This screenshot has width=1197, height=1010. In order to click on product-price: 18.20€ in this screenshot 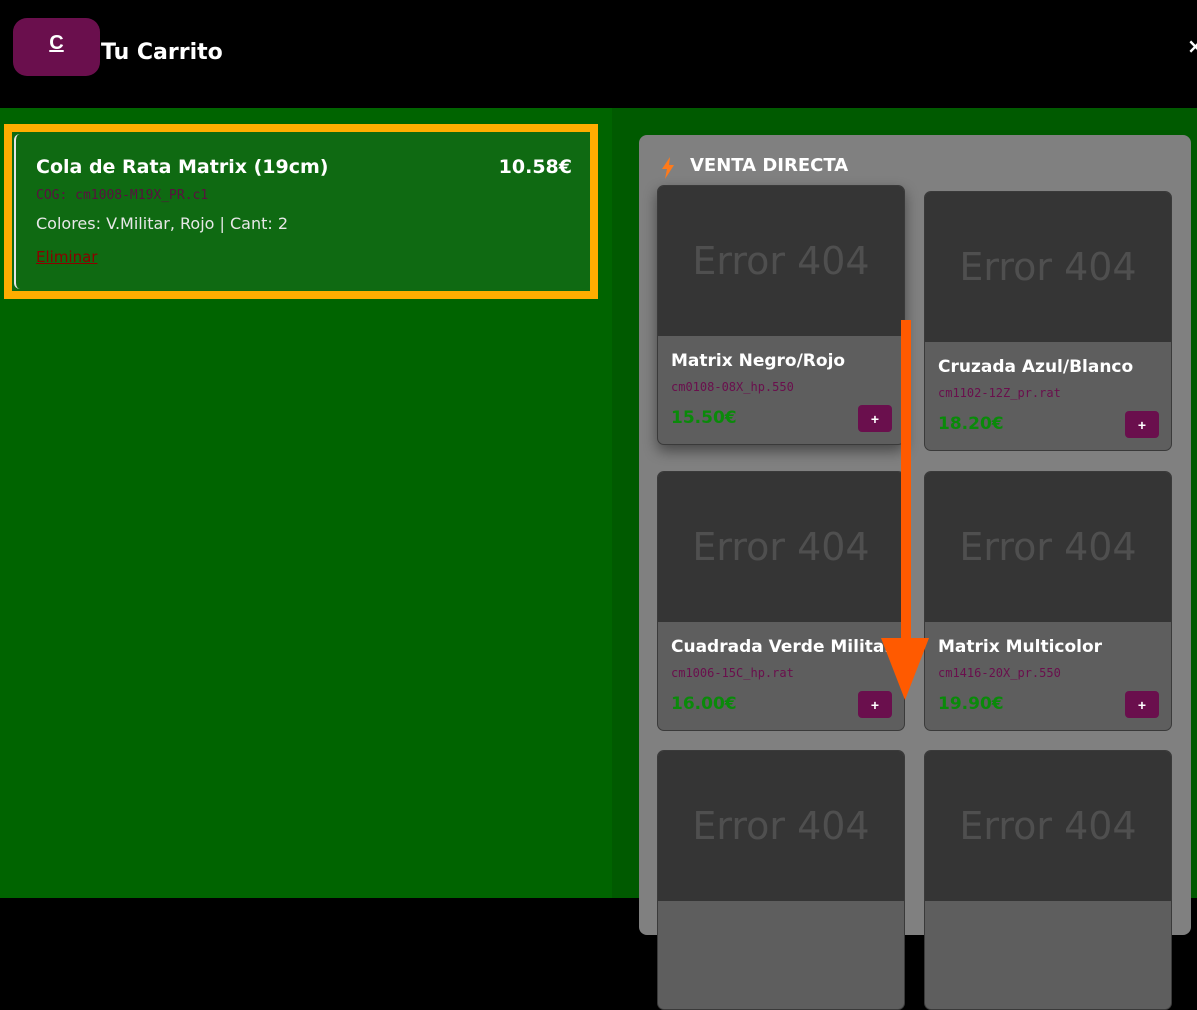, I will do `click(971, 424)`.